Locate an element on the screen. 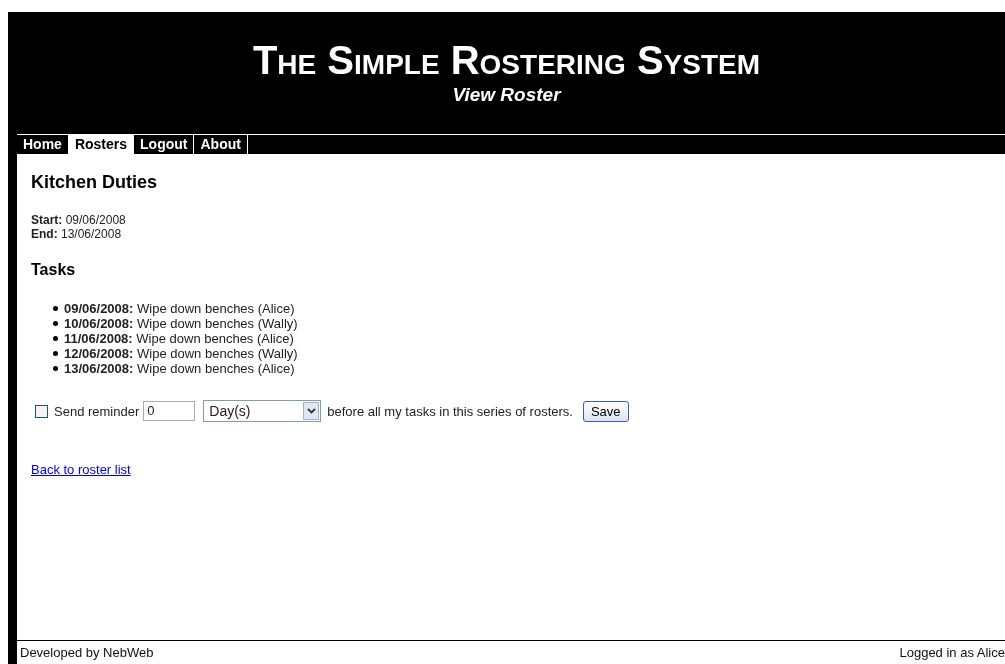 This screenshot has width=1005, height=664. chevron-down-icon is located at coordinates (311, 411).